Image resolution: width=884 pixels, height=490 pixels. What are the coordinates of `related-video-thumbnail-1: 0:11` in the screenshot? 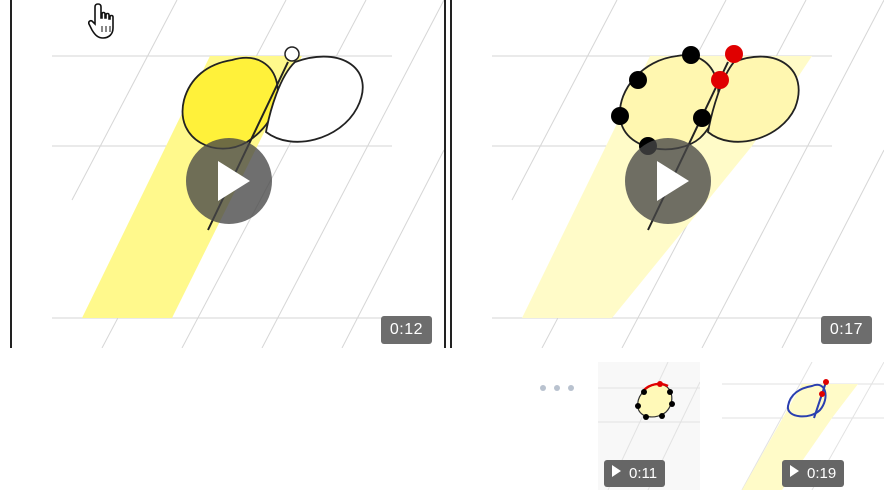 It's located at (649, 426).